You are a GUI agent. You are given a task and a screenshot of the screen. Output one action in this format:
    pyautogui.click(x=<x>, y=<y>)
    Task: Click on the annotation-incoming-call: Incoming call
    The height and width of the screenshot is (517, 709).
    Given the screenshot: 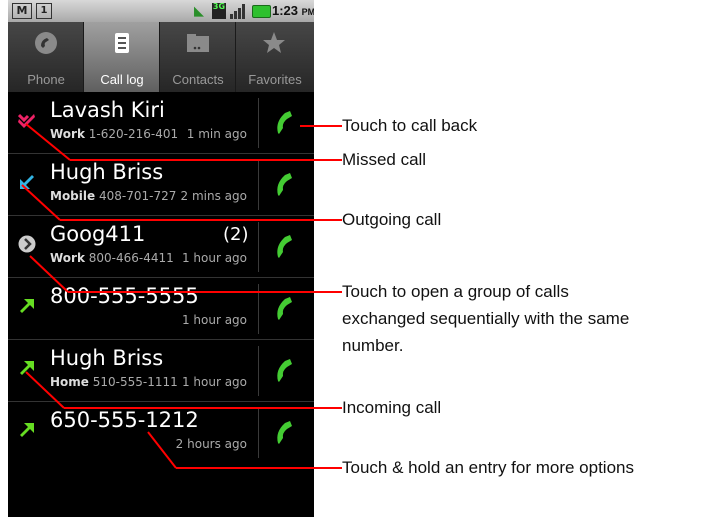 What is the action you would take?
    pyautogui.click(x=392, y=407)
    